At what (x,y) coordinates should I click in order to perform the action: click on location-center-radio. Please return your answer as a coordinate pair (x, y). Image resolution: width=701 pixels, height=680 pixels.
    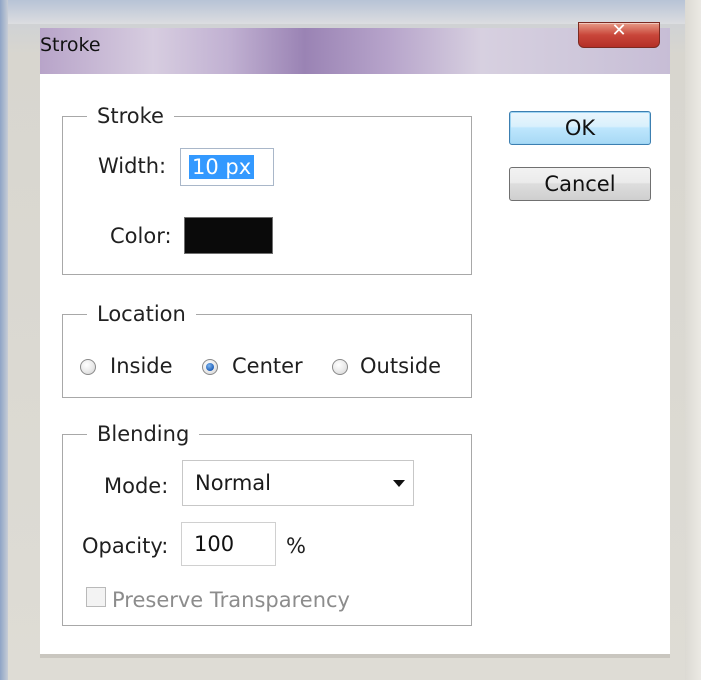
    Looking at the image, I should click on (210, 367).